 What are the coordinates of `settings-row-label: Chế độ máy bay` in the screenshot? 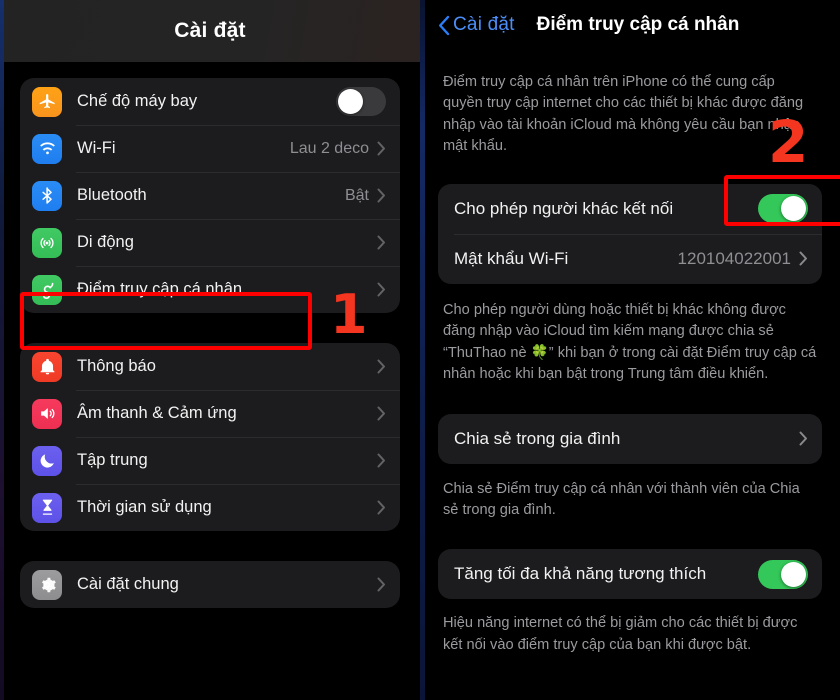 It's located at (137, 101).